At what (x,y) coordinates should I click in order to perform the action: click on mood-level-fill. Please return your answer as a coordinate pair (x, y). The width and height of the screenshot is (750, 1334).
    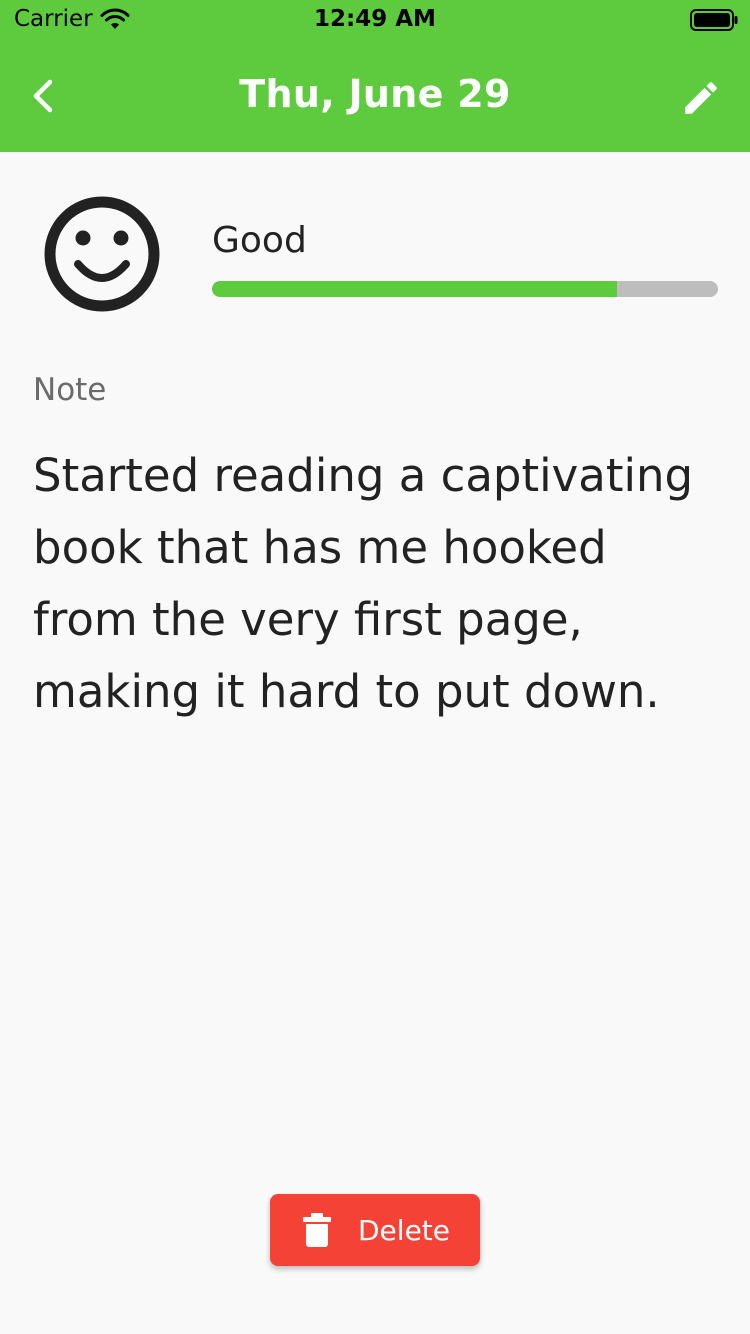
    Looking at the image, I should click on (414, 289).